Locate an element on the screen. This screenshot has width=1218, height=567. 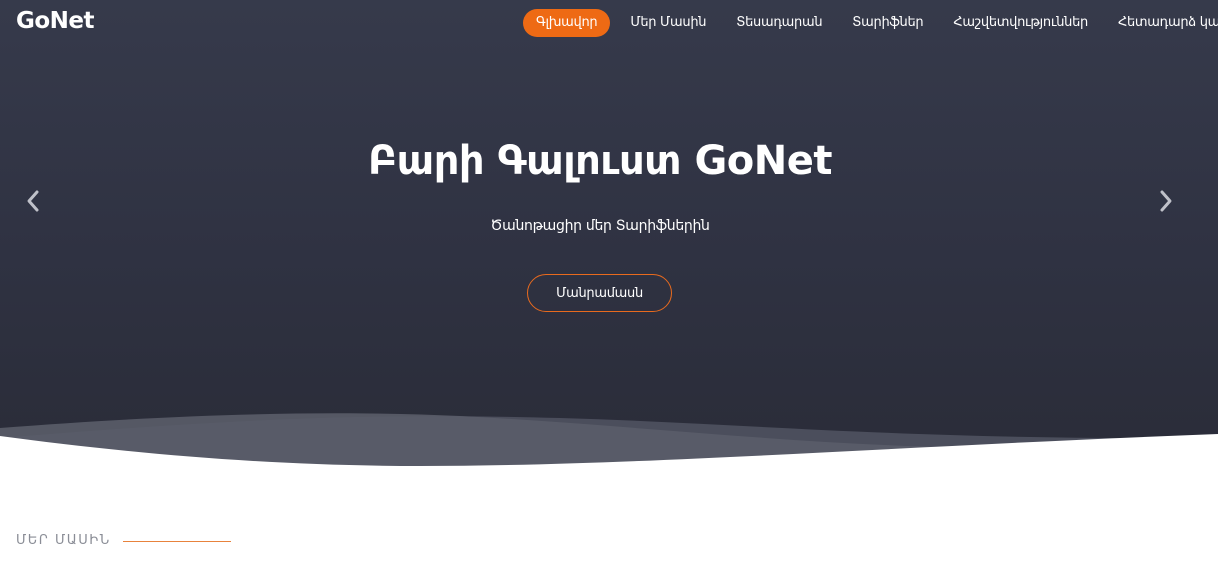
hero-wave-divider is located at coordinates (609, 439).